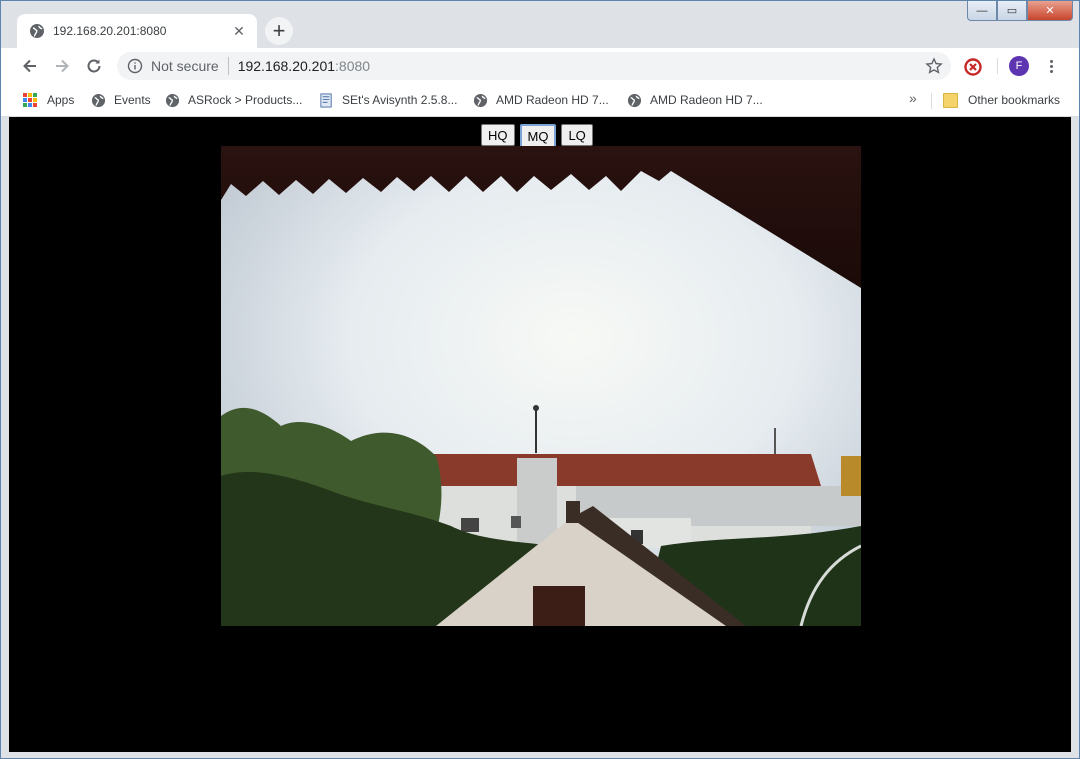 This screenshot has width=1080, height=759. Describe the element at coordinates (239, 31) in the screenshot. I see `tab-close-icon: ✕` at that location.